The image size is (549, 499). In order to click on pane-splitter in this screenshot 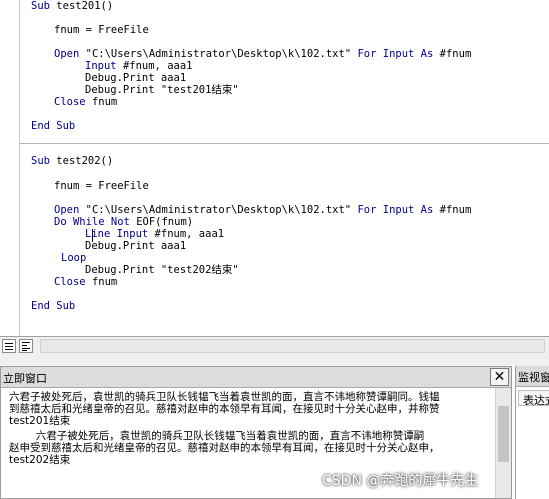, I will do `click(274, 361)`.